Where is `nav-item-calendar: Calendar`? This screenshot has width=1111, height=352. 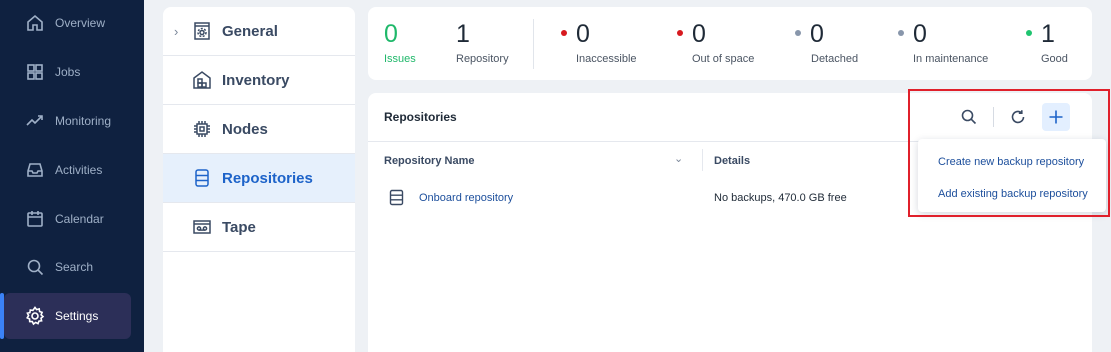
nav-item-calendar: Calendar is located at coordinates (67, 219).